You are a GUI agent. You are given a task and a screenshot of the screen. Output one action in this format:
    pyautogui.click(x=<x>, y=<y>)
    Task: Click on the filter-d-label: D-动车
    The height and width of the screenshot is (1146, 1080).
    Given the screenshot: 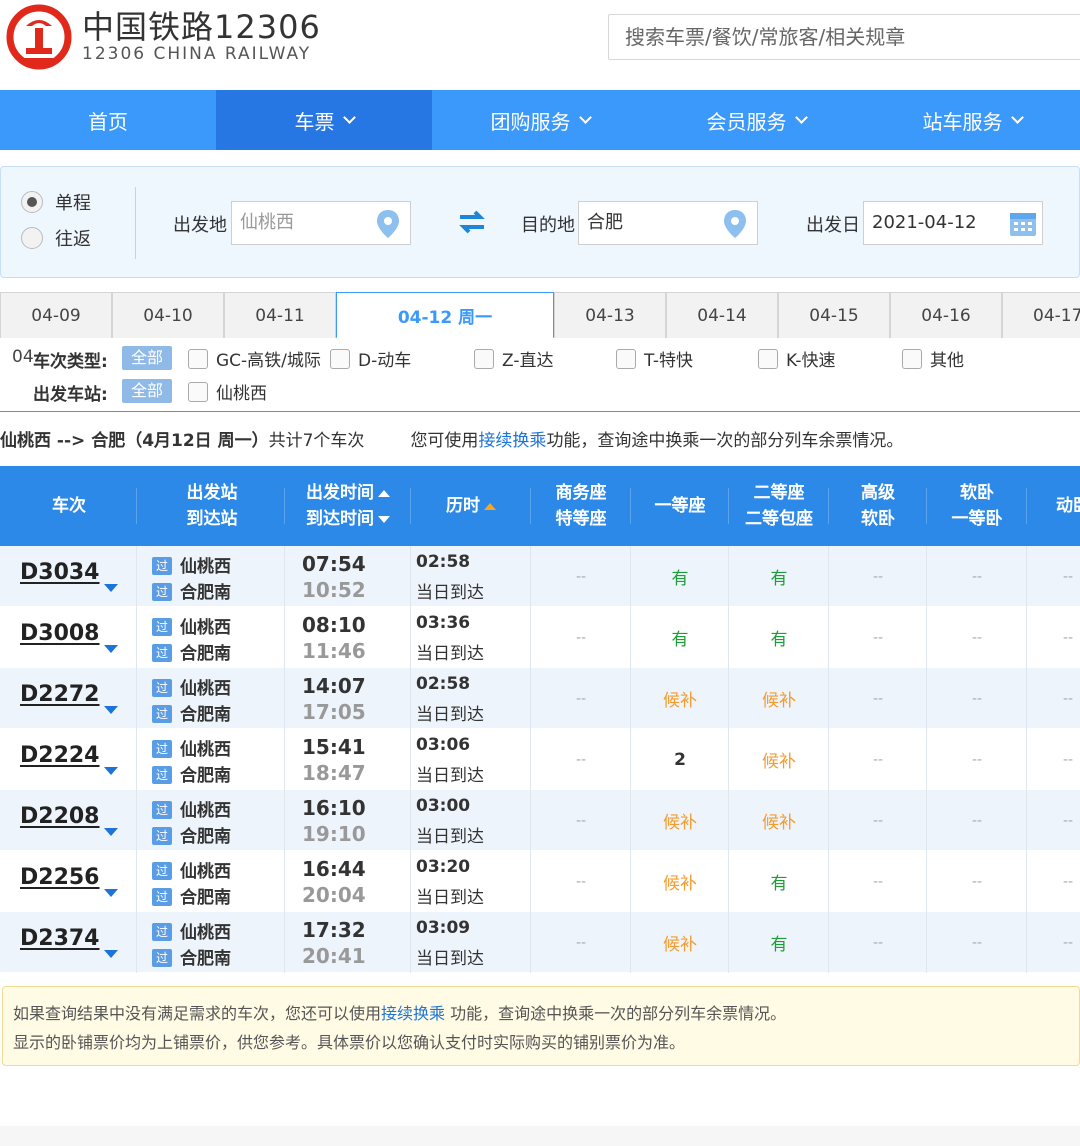 What is the action you would take?
    pyautogui.click(x=385, y=361)
    